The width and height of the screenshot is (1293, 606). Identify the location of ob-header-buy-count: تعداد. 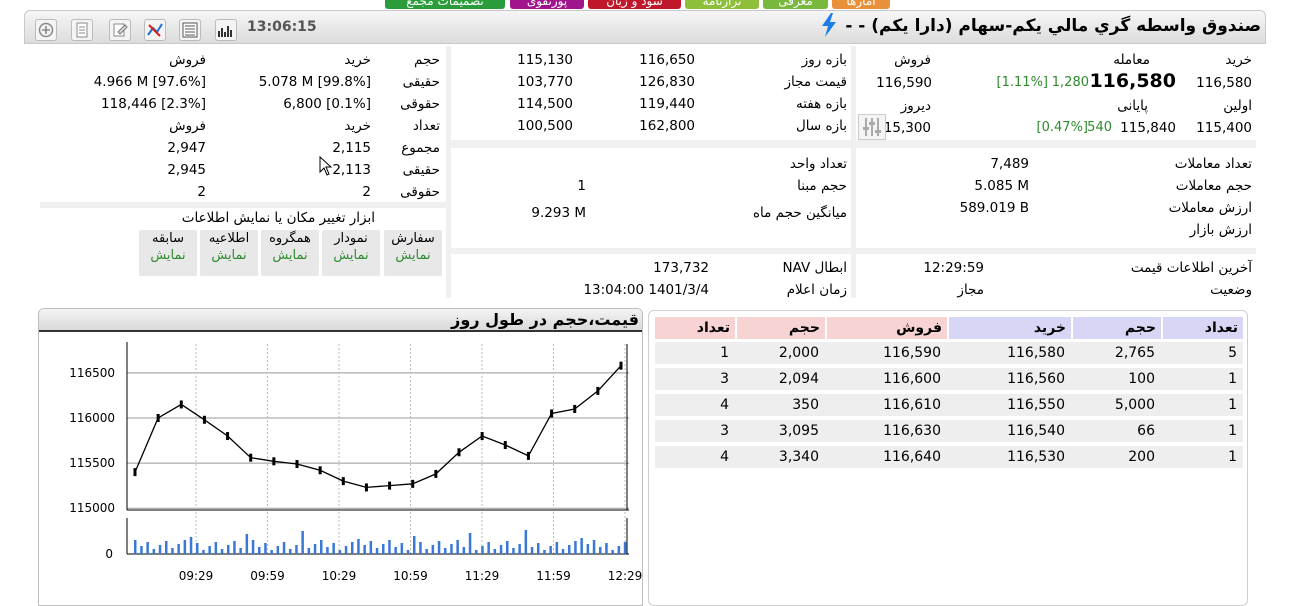
(1203, 328).